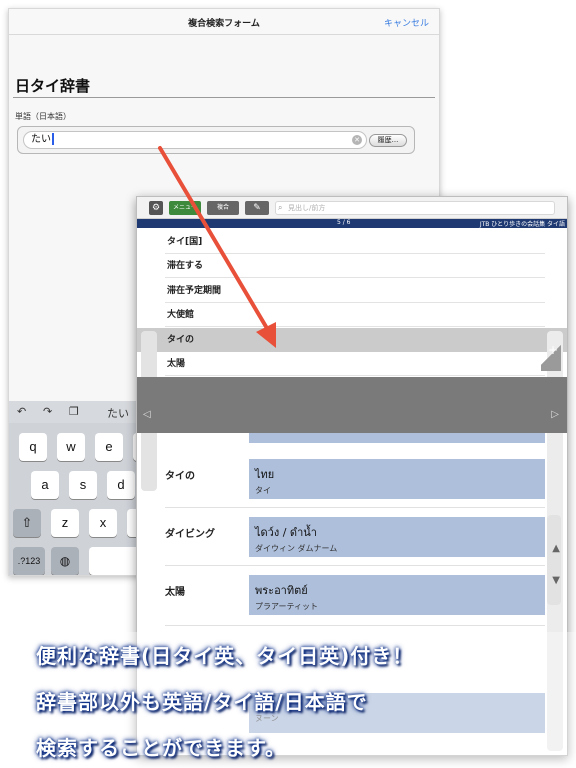  What do you see at coordinates (397, 479) in the screenshot?
I see `entry-translation-box: ไทย タイ` at bounding box center [397, 479].